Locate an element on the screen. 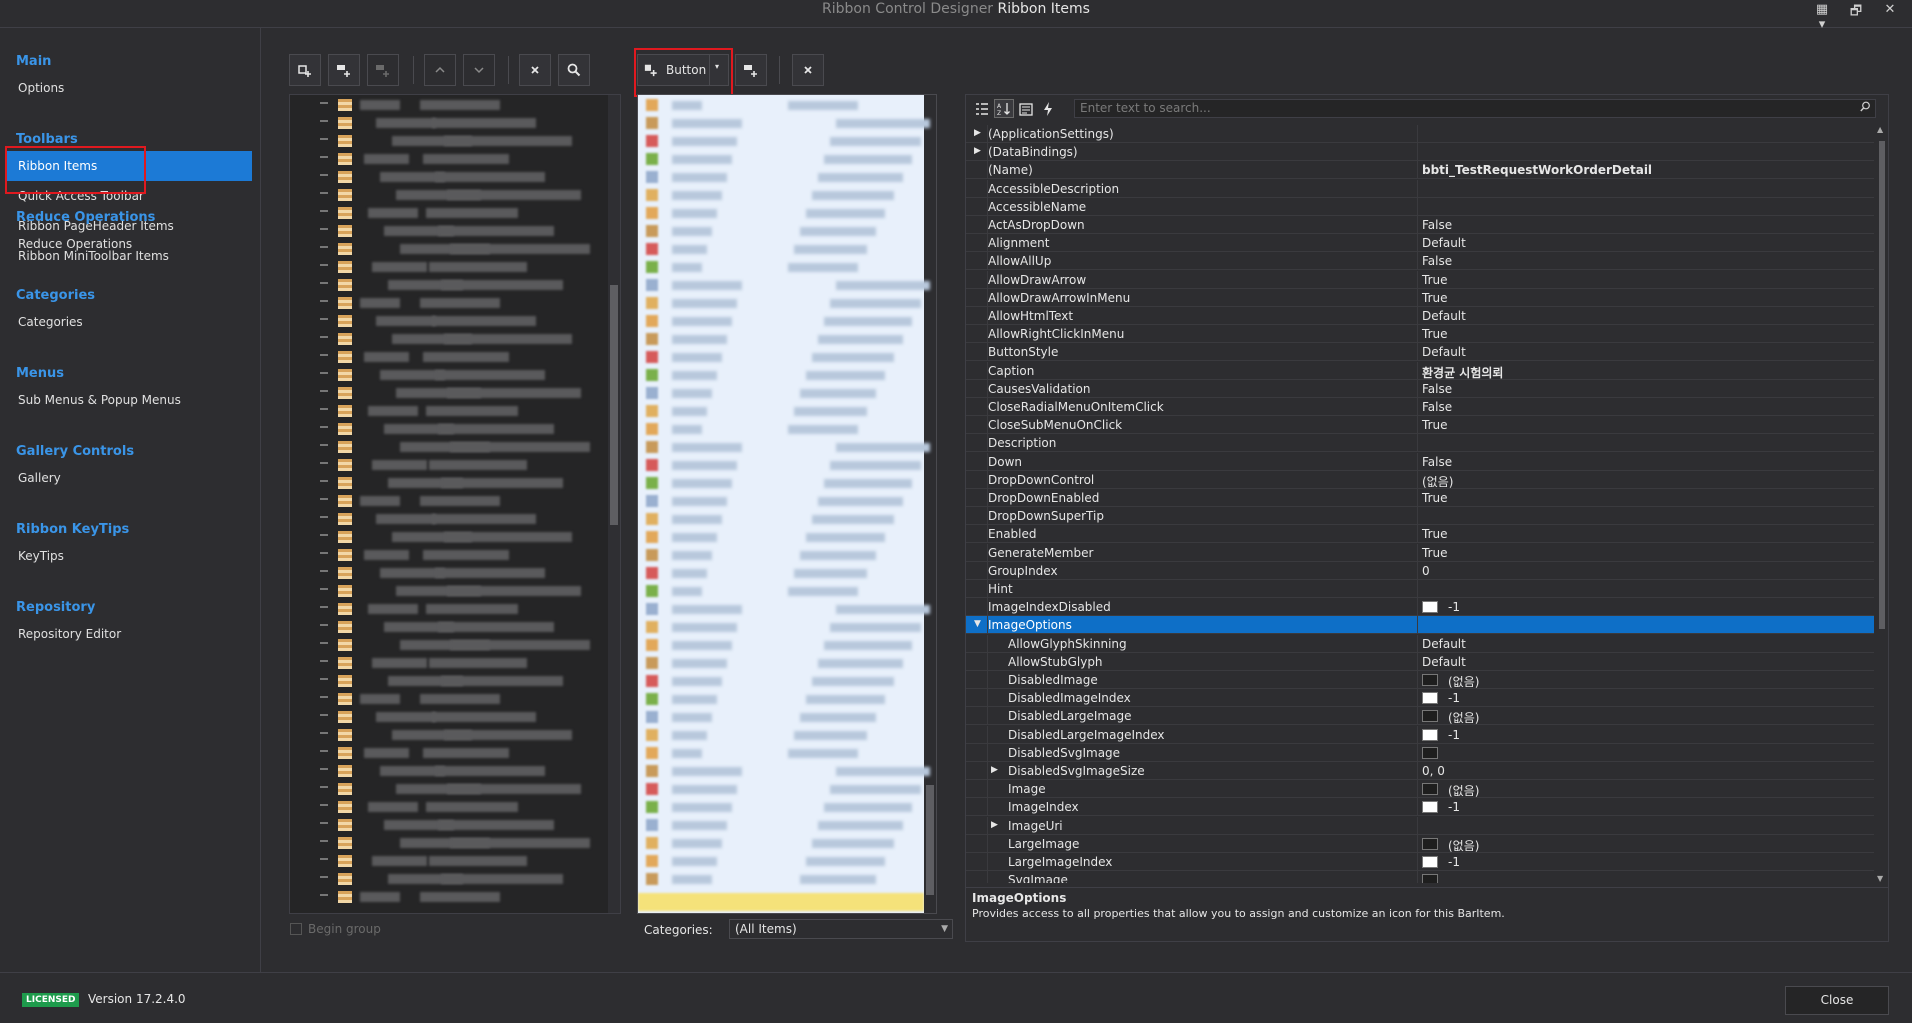  property-row: AllowRightClickInMenu True is located at coordinates (1420, 334).